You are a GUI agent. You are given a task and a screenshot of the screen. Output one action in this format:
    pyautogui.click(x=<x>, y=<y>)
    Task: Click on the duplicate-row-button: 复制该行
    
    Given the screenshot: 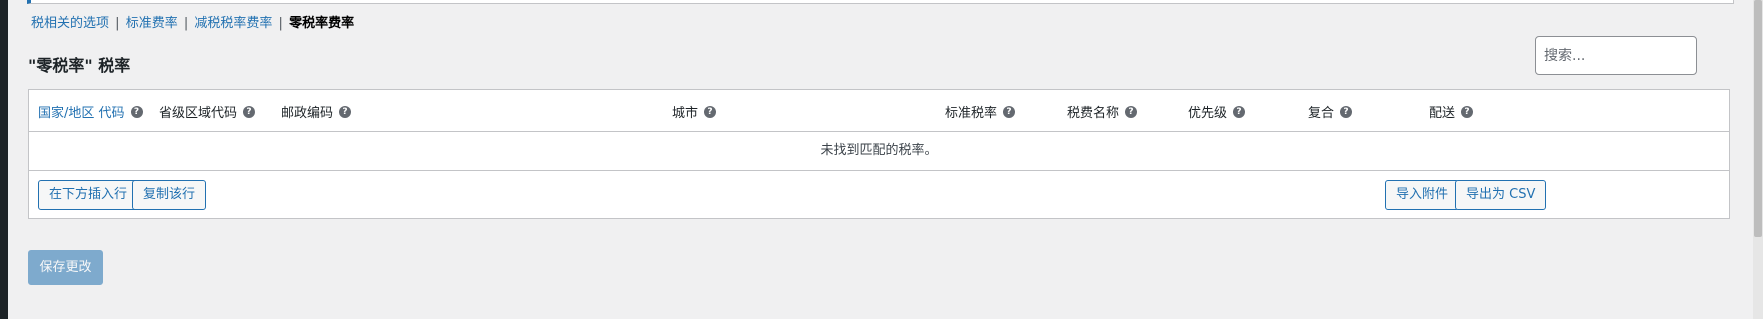 What is the action you would take?
    pyautogui.click(x=169, y=195)
    